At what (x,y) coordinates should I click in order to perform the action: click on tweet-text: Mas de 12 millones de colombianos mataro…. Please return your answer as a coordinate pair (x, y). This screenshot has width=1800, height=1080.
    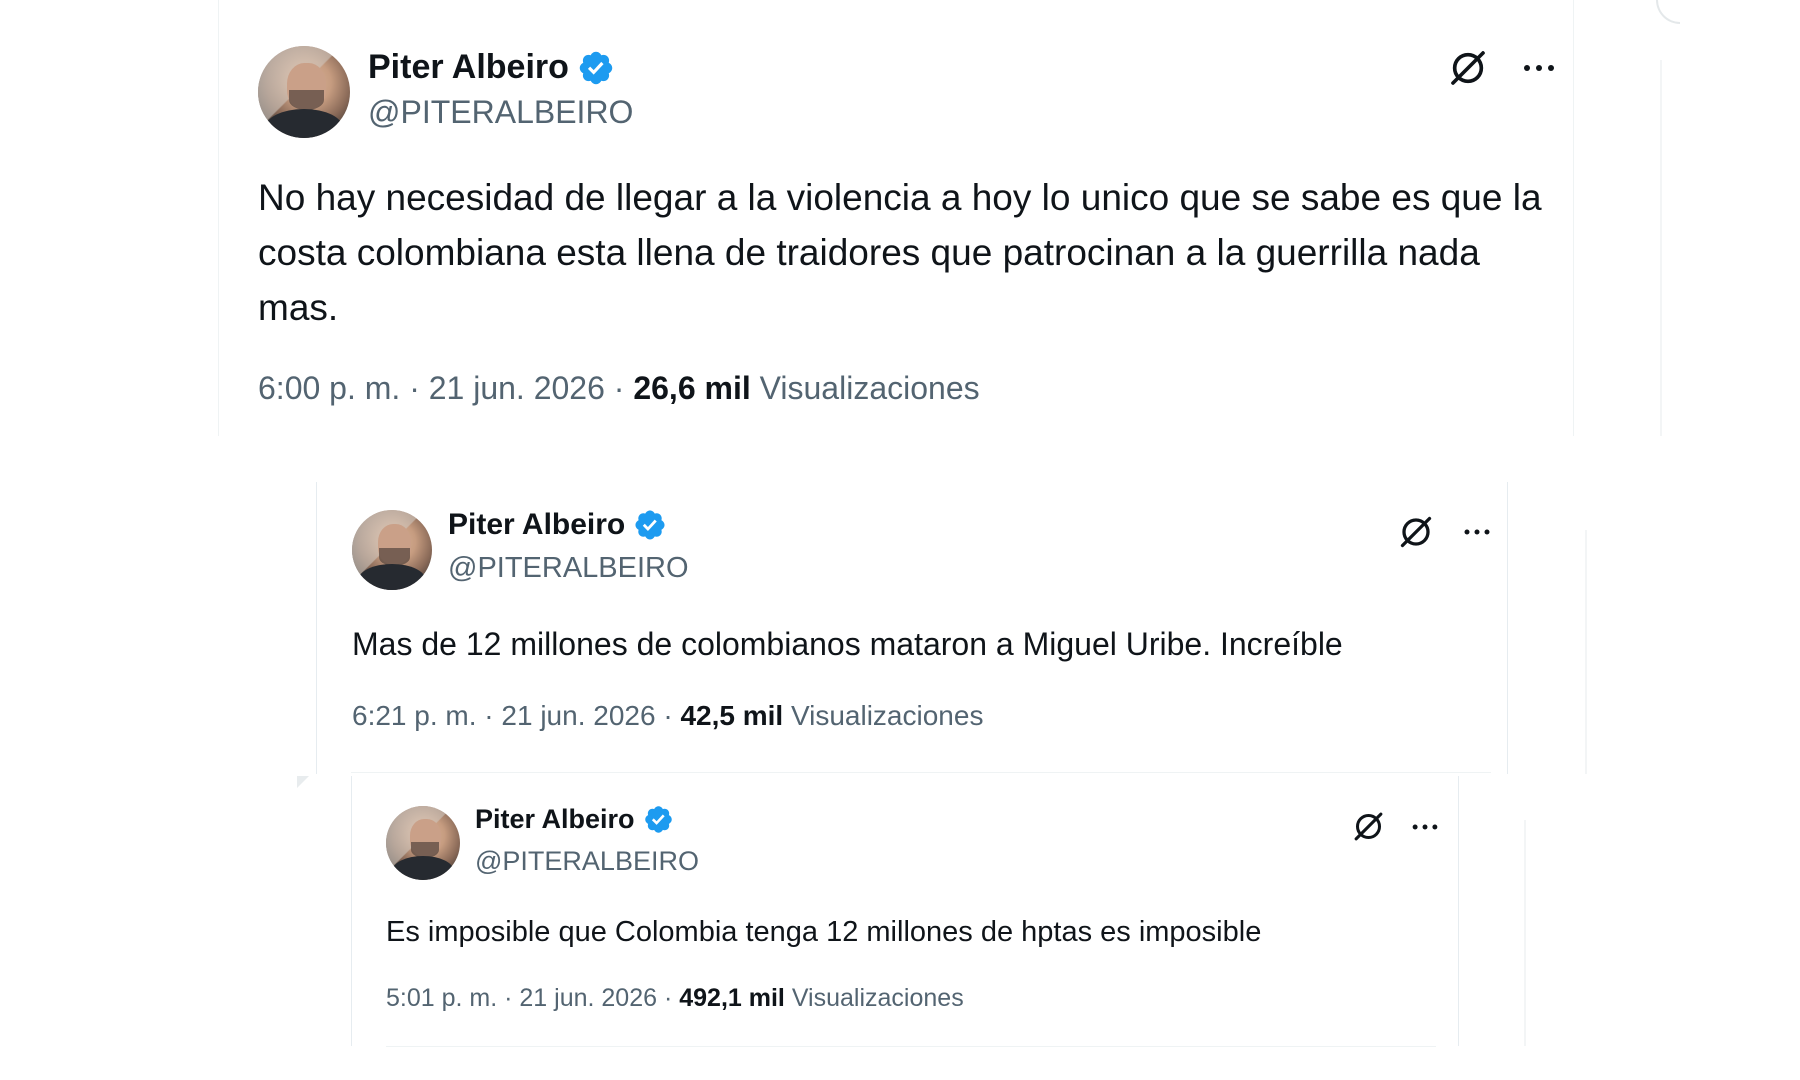
    Looking at the image, I should click on (847, 644).